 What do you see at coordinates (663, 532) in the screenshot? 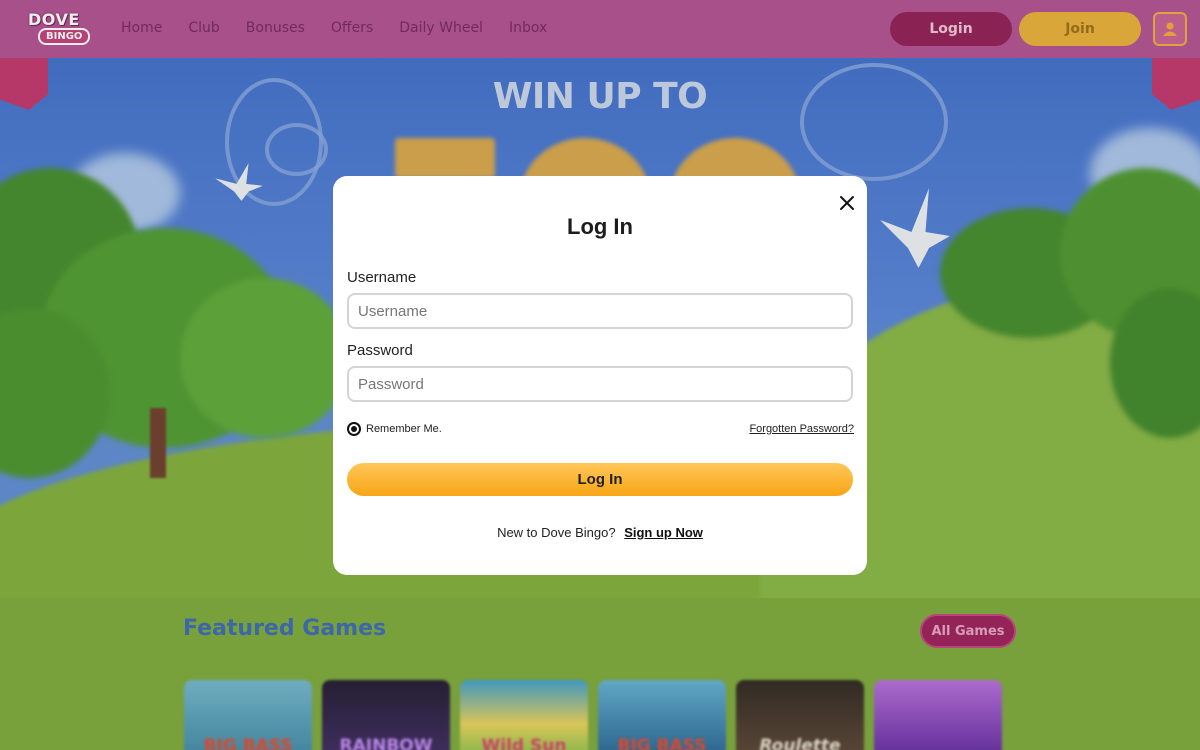
I see `signup-link: Sign up Now` at bounding box center [663, 532].